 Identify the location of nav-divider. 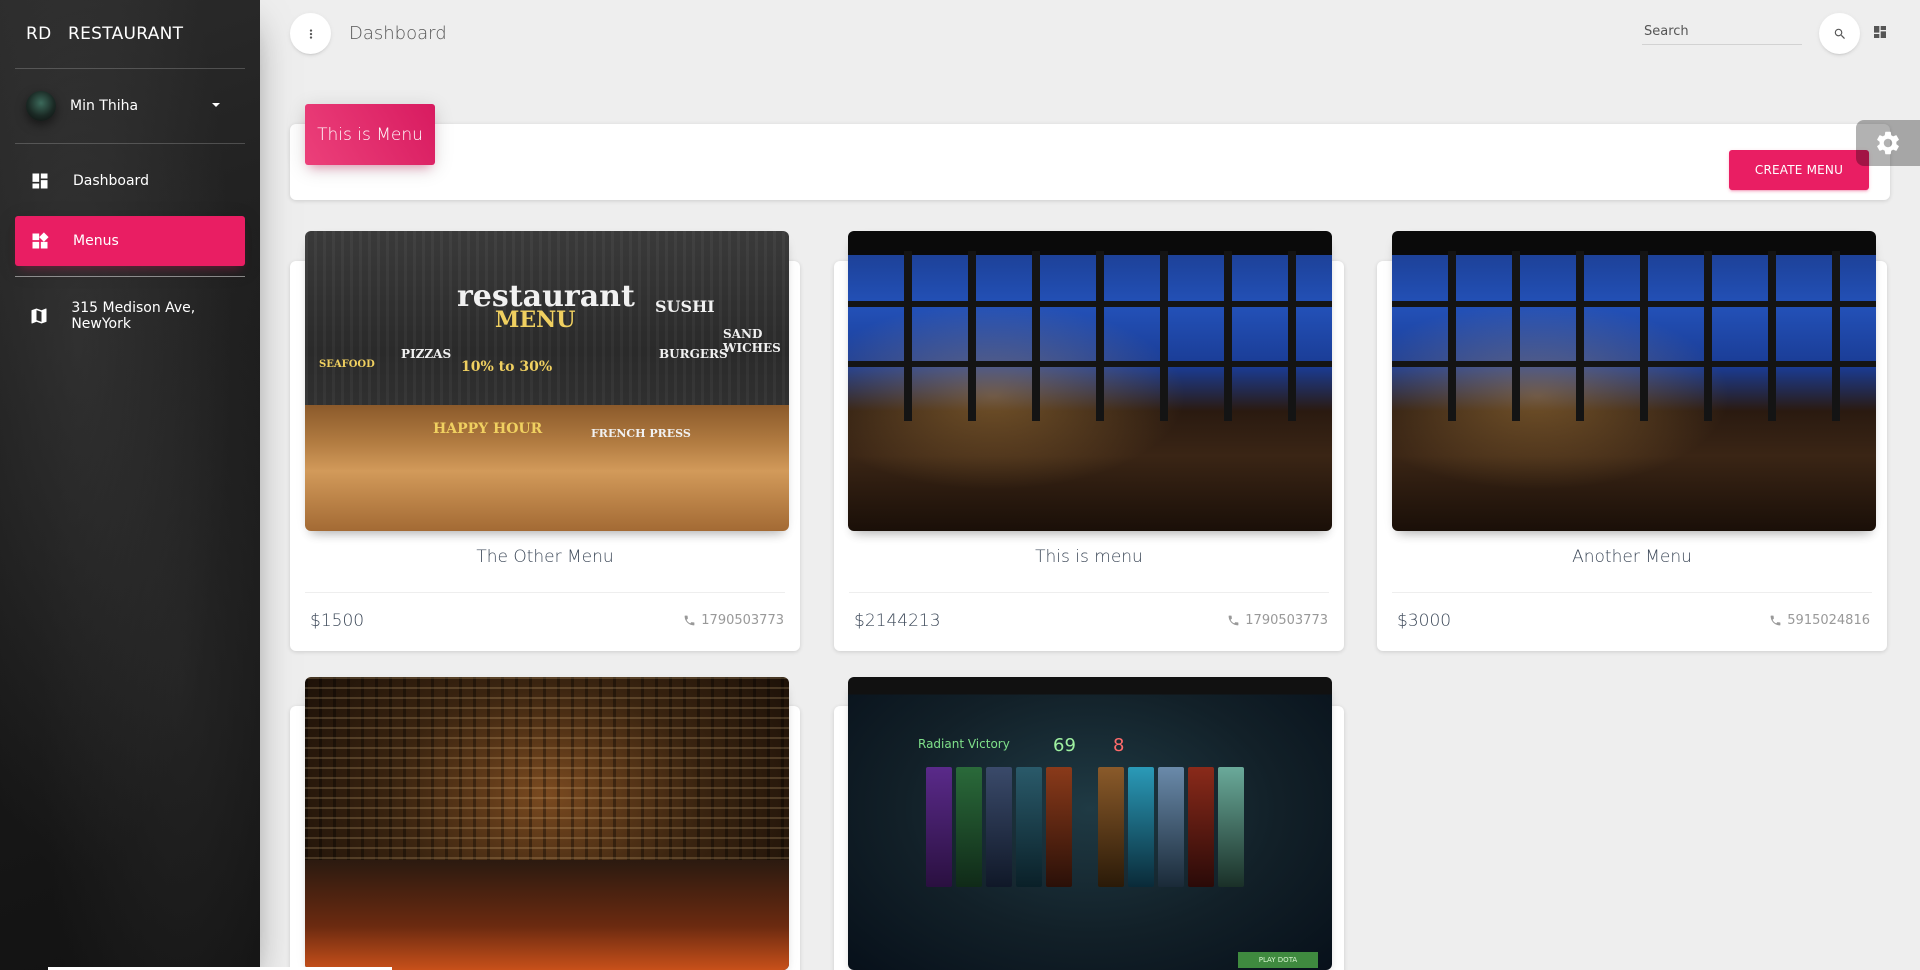
(130, 276).